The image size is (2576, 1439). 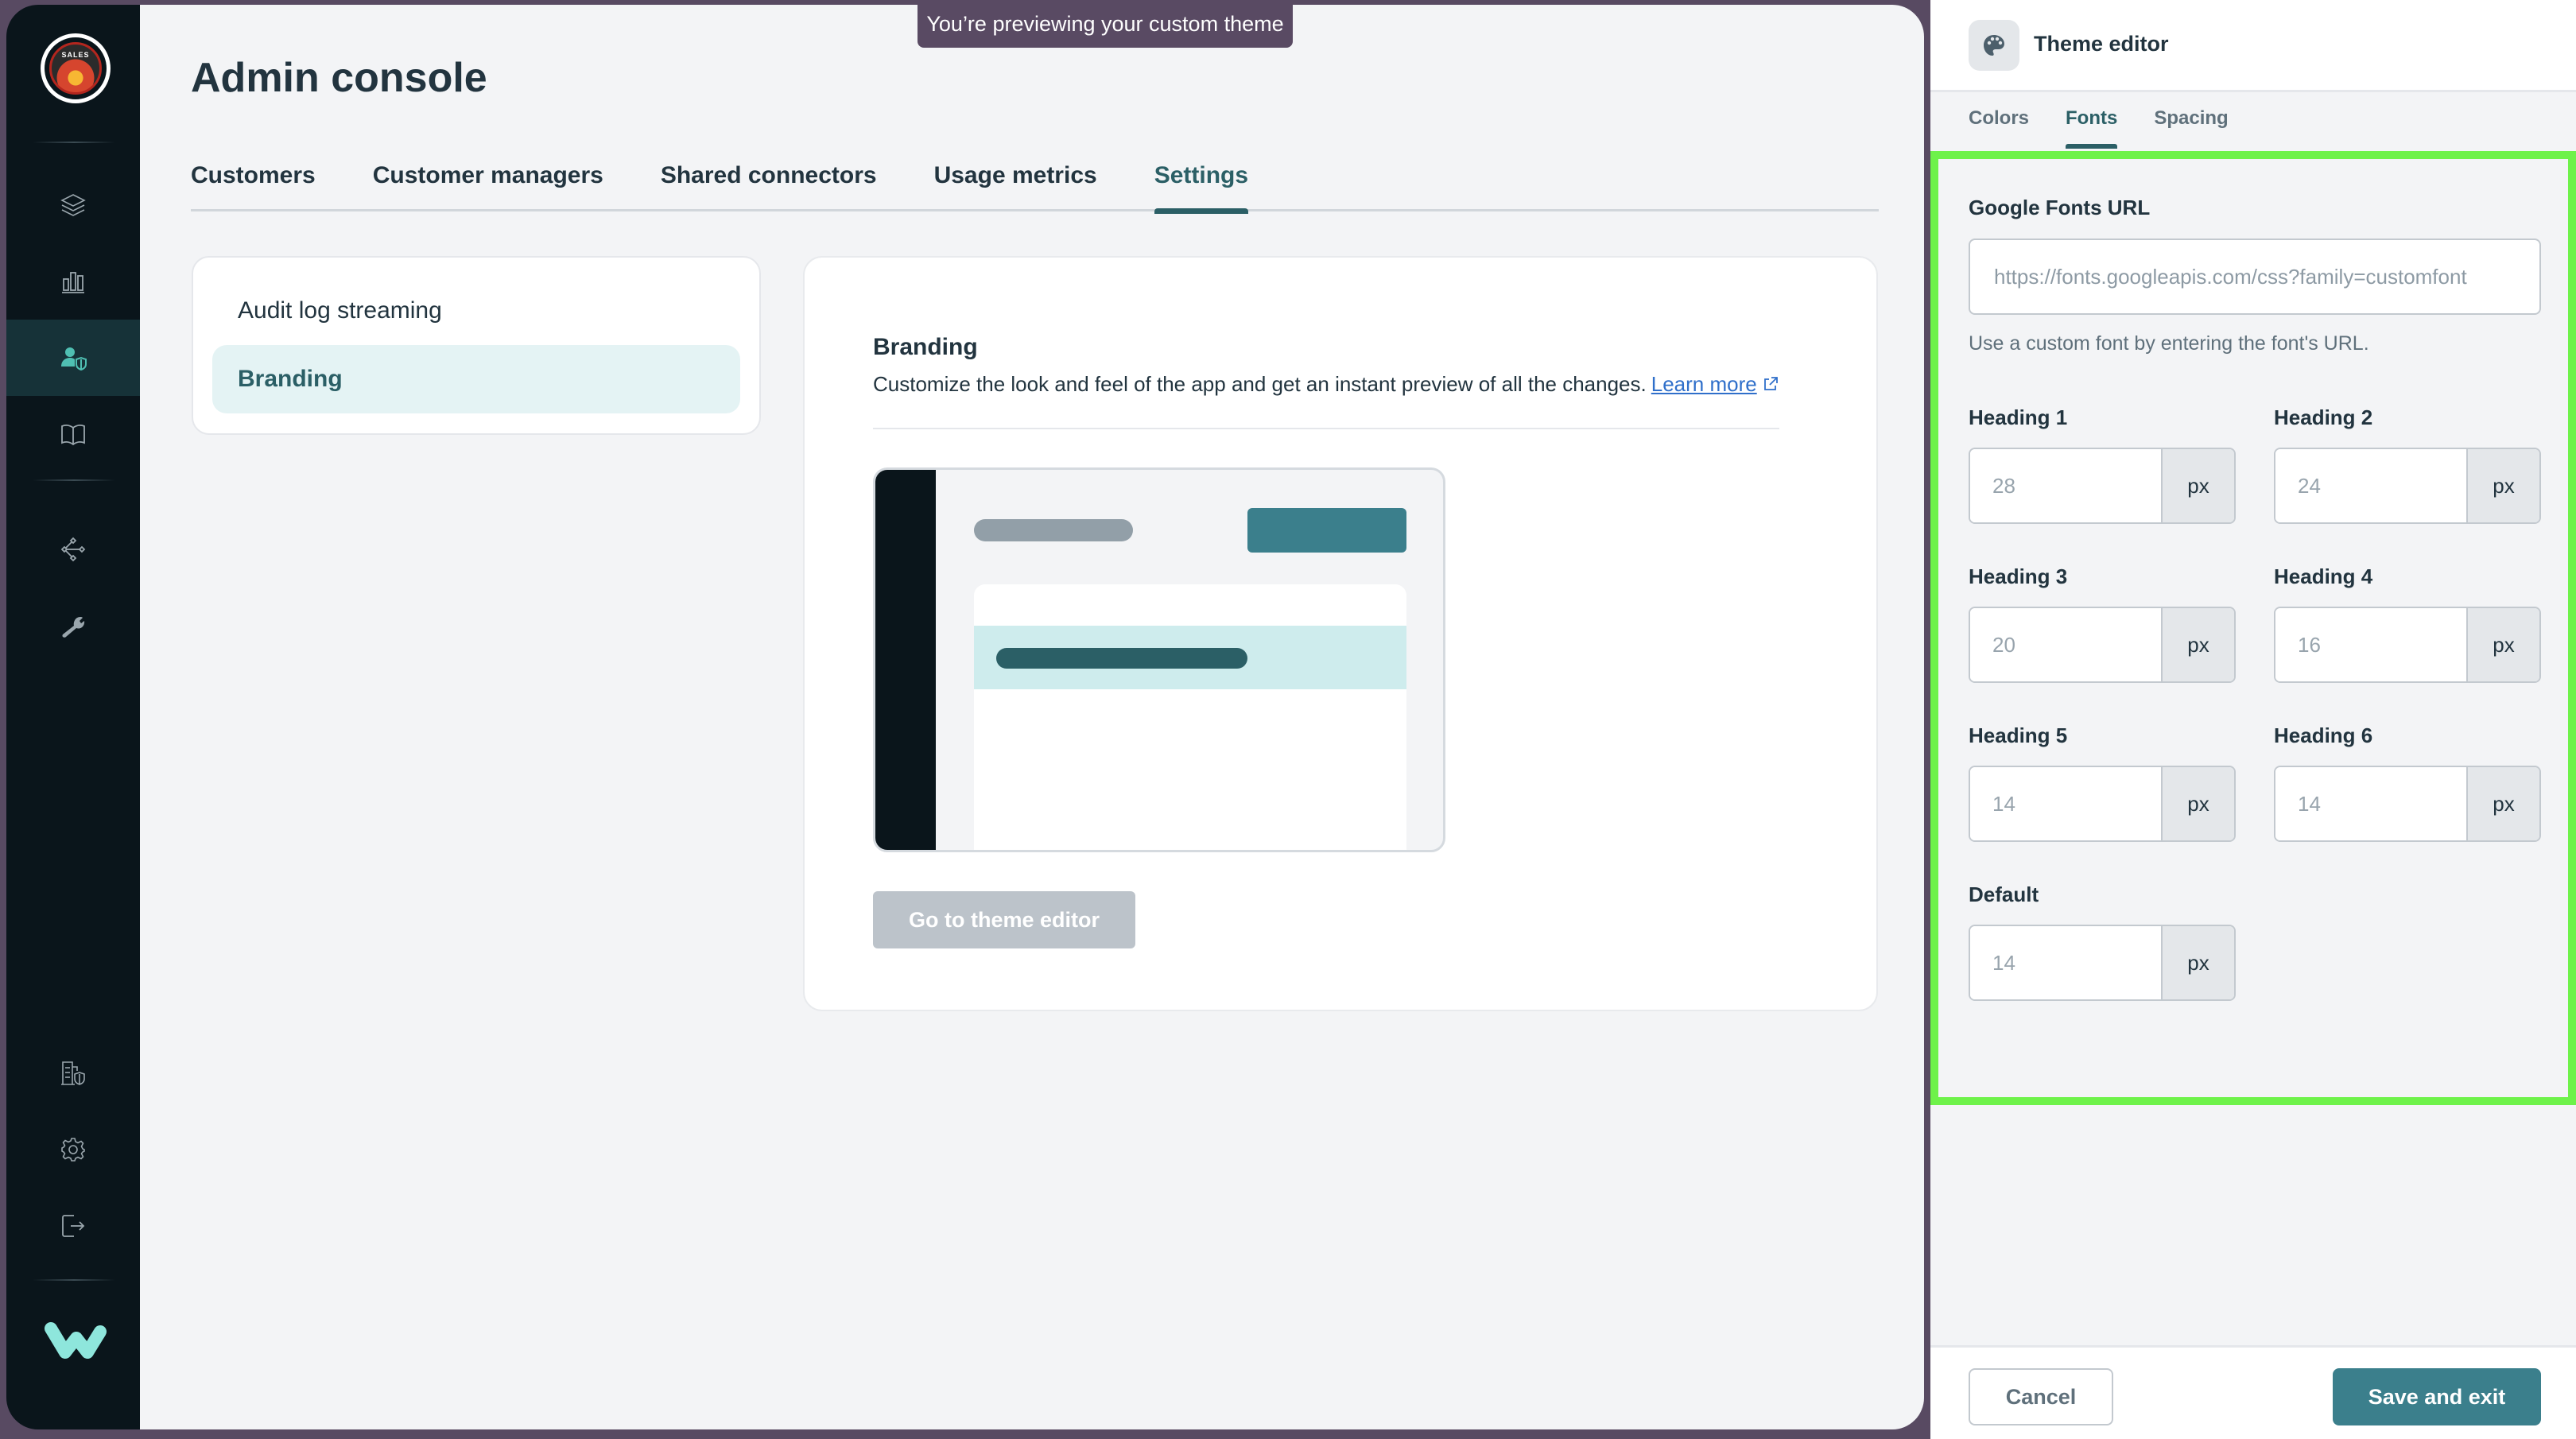 I want to click on heading-4-label: Heading 4, so click(x=2324, y=576).